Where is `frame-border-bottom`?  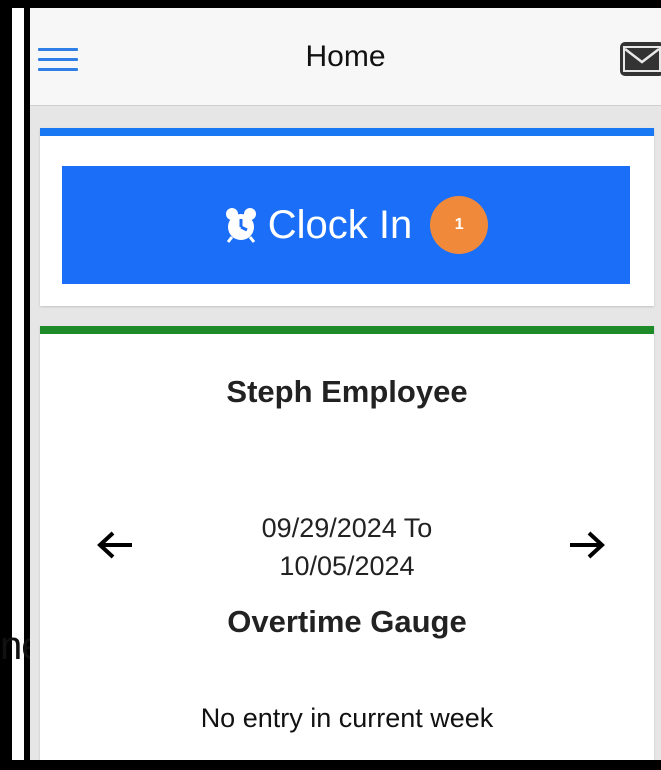
frame-border-bottom is located at coordinates (330, 765).